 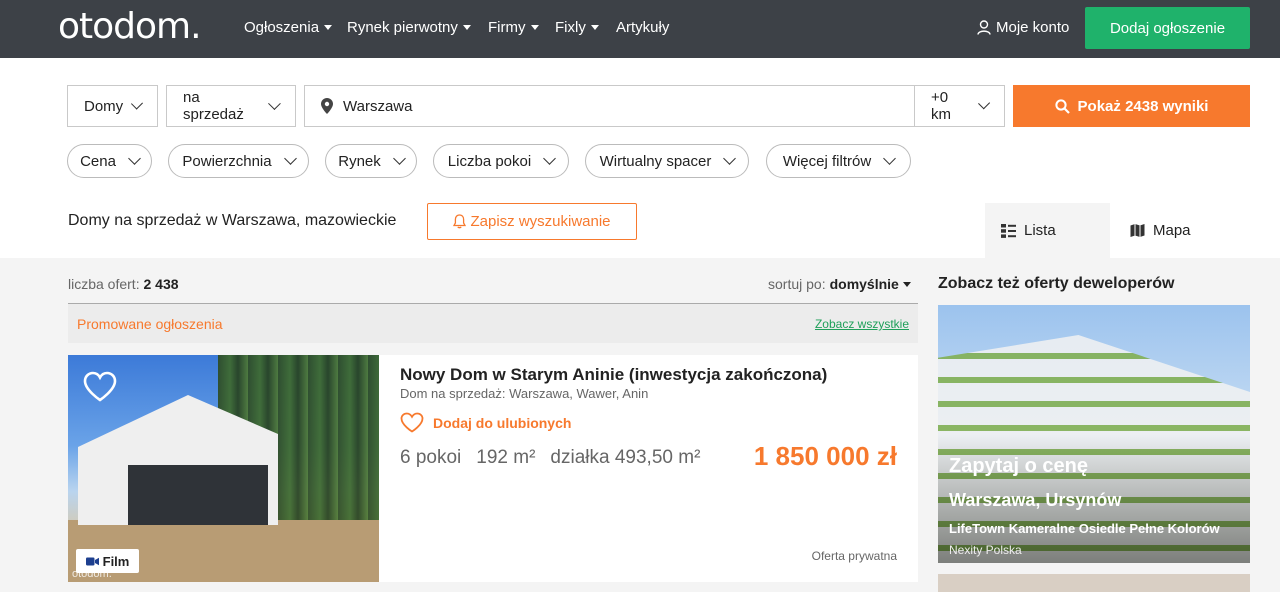 What do you see at coordinates (524, 393) in the screenshot?
I see `listing-location: Dom na sprzedaż: Warszawa, Wawer, Anin` at bounding box center [524, 393].